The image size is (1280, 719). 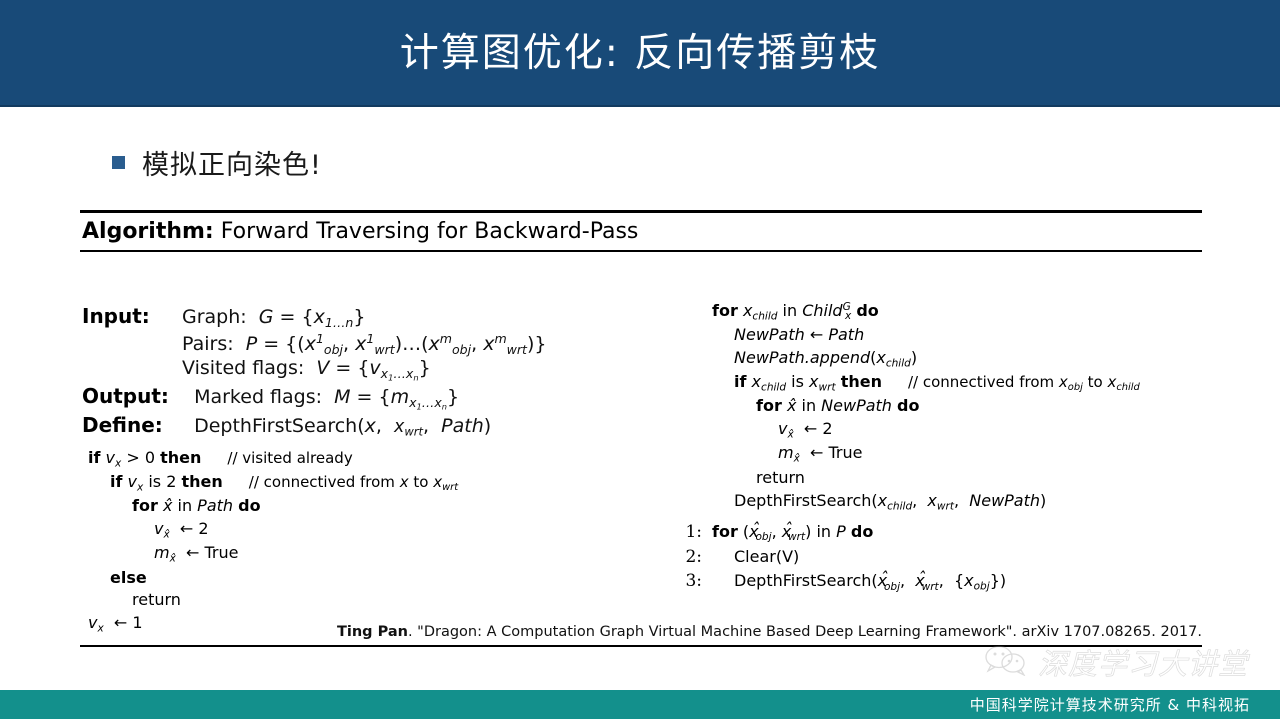 What do you see at coordinates (274, 317) in the screenshot?
I see `io-value-graph: Graph: G = {x1…n}` at bounding box center [274, 317].